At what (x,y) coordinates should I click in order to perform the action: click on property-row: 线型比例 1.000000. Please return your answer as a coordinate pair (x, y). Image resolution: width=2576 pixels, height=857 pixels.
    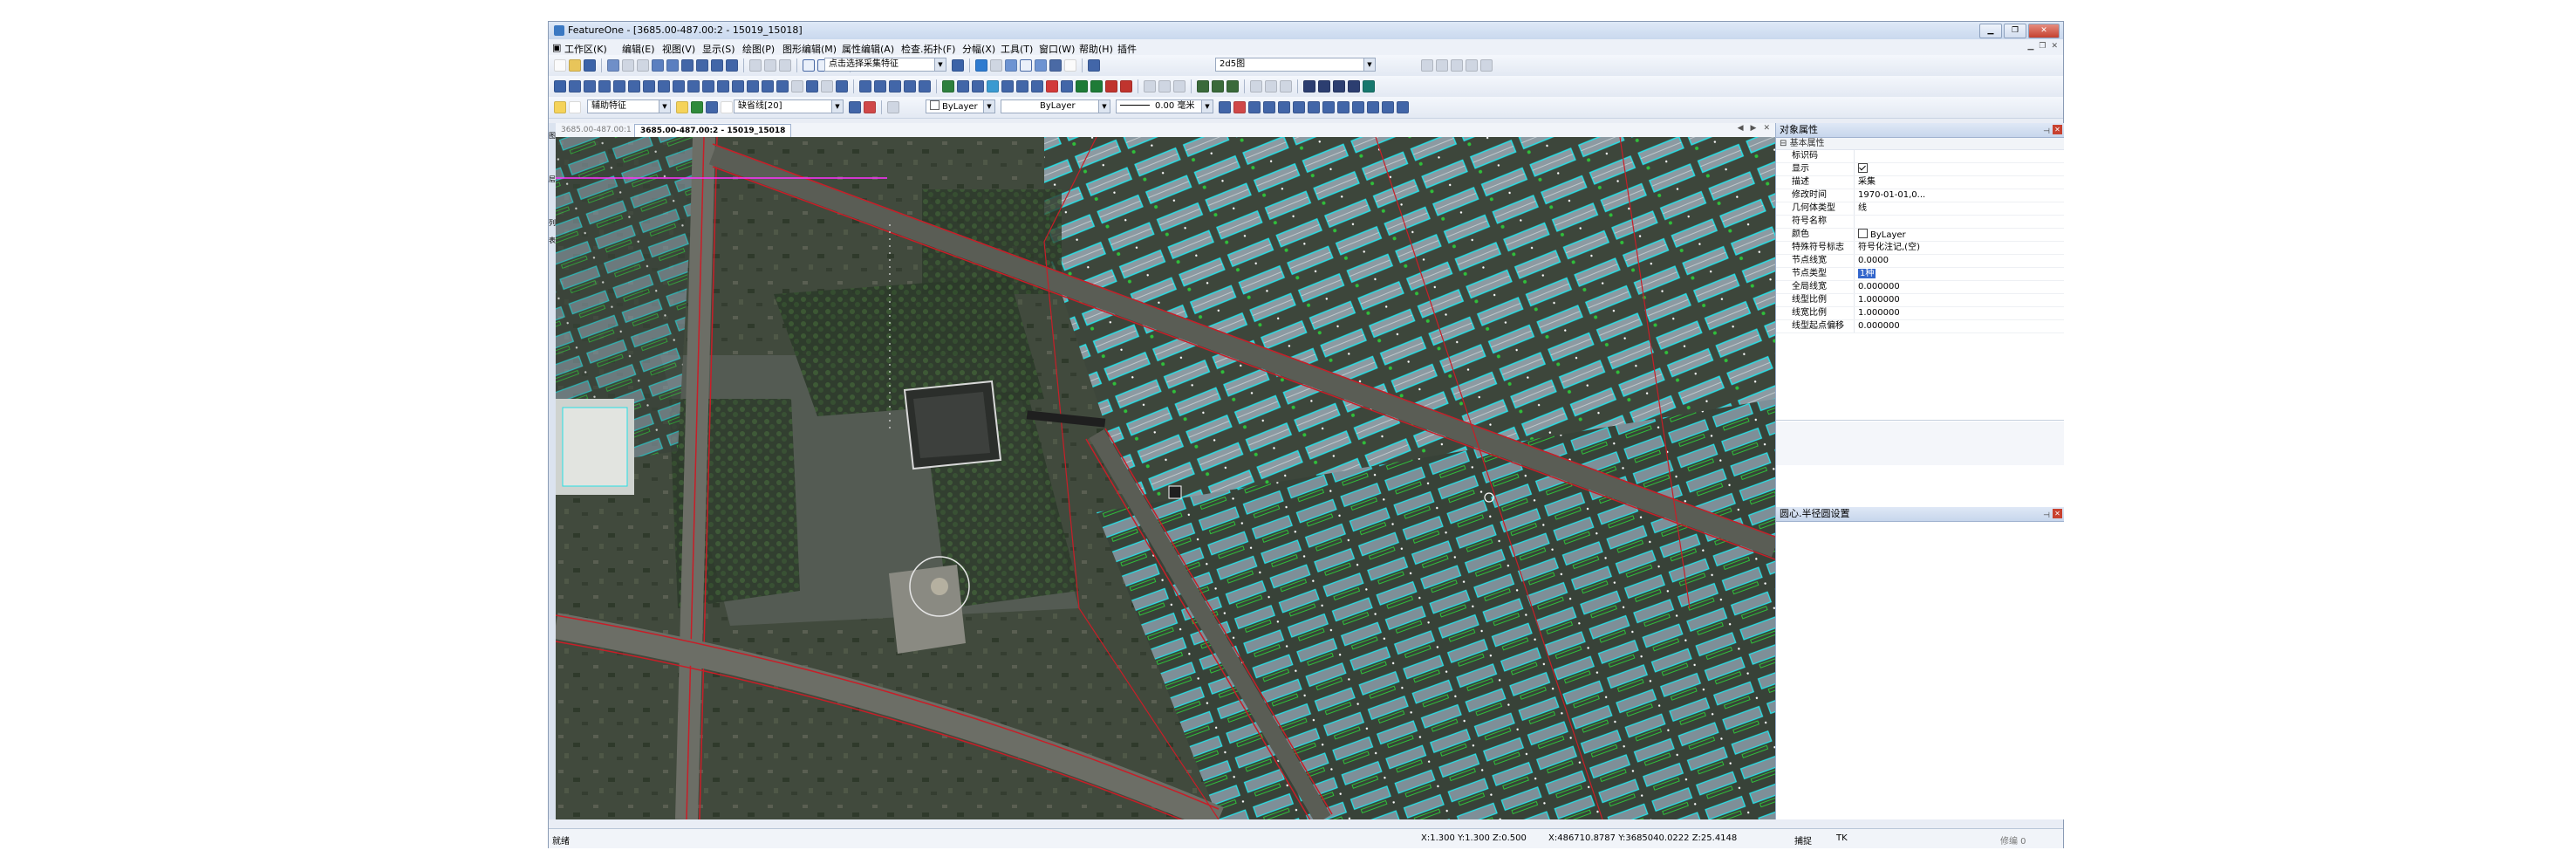
    Looking at the image, I should click on (1920, 300).